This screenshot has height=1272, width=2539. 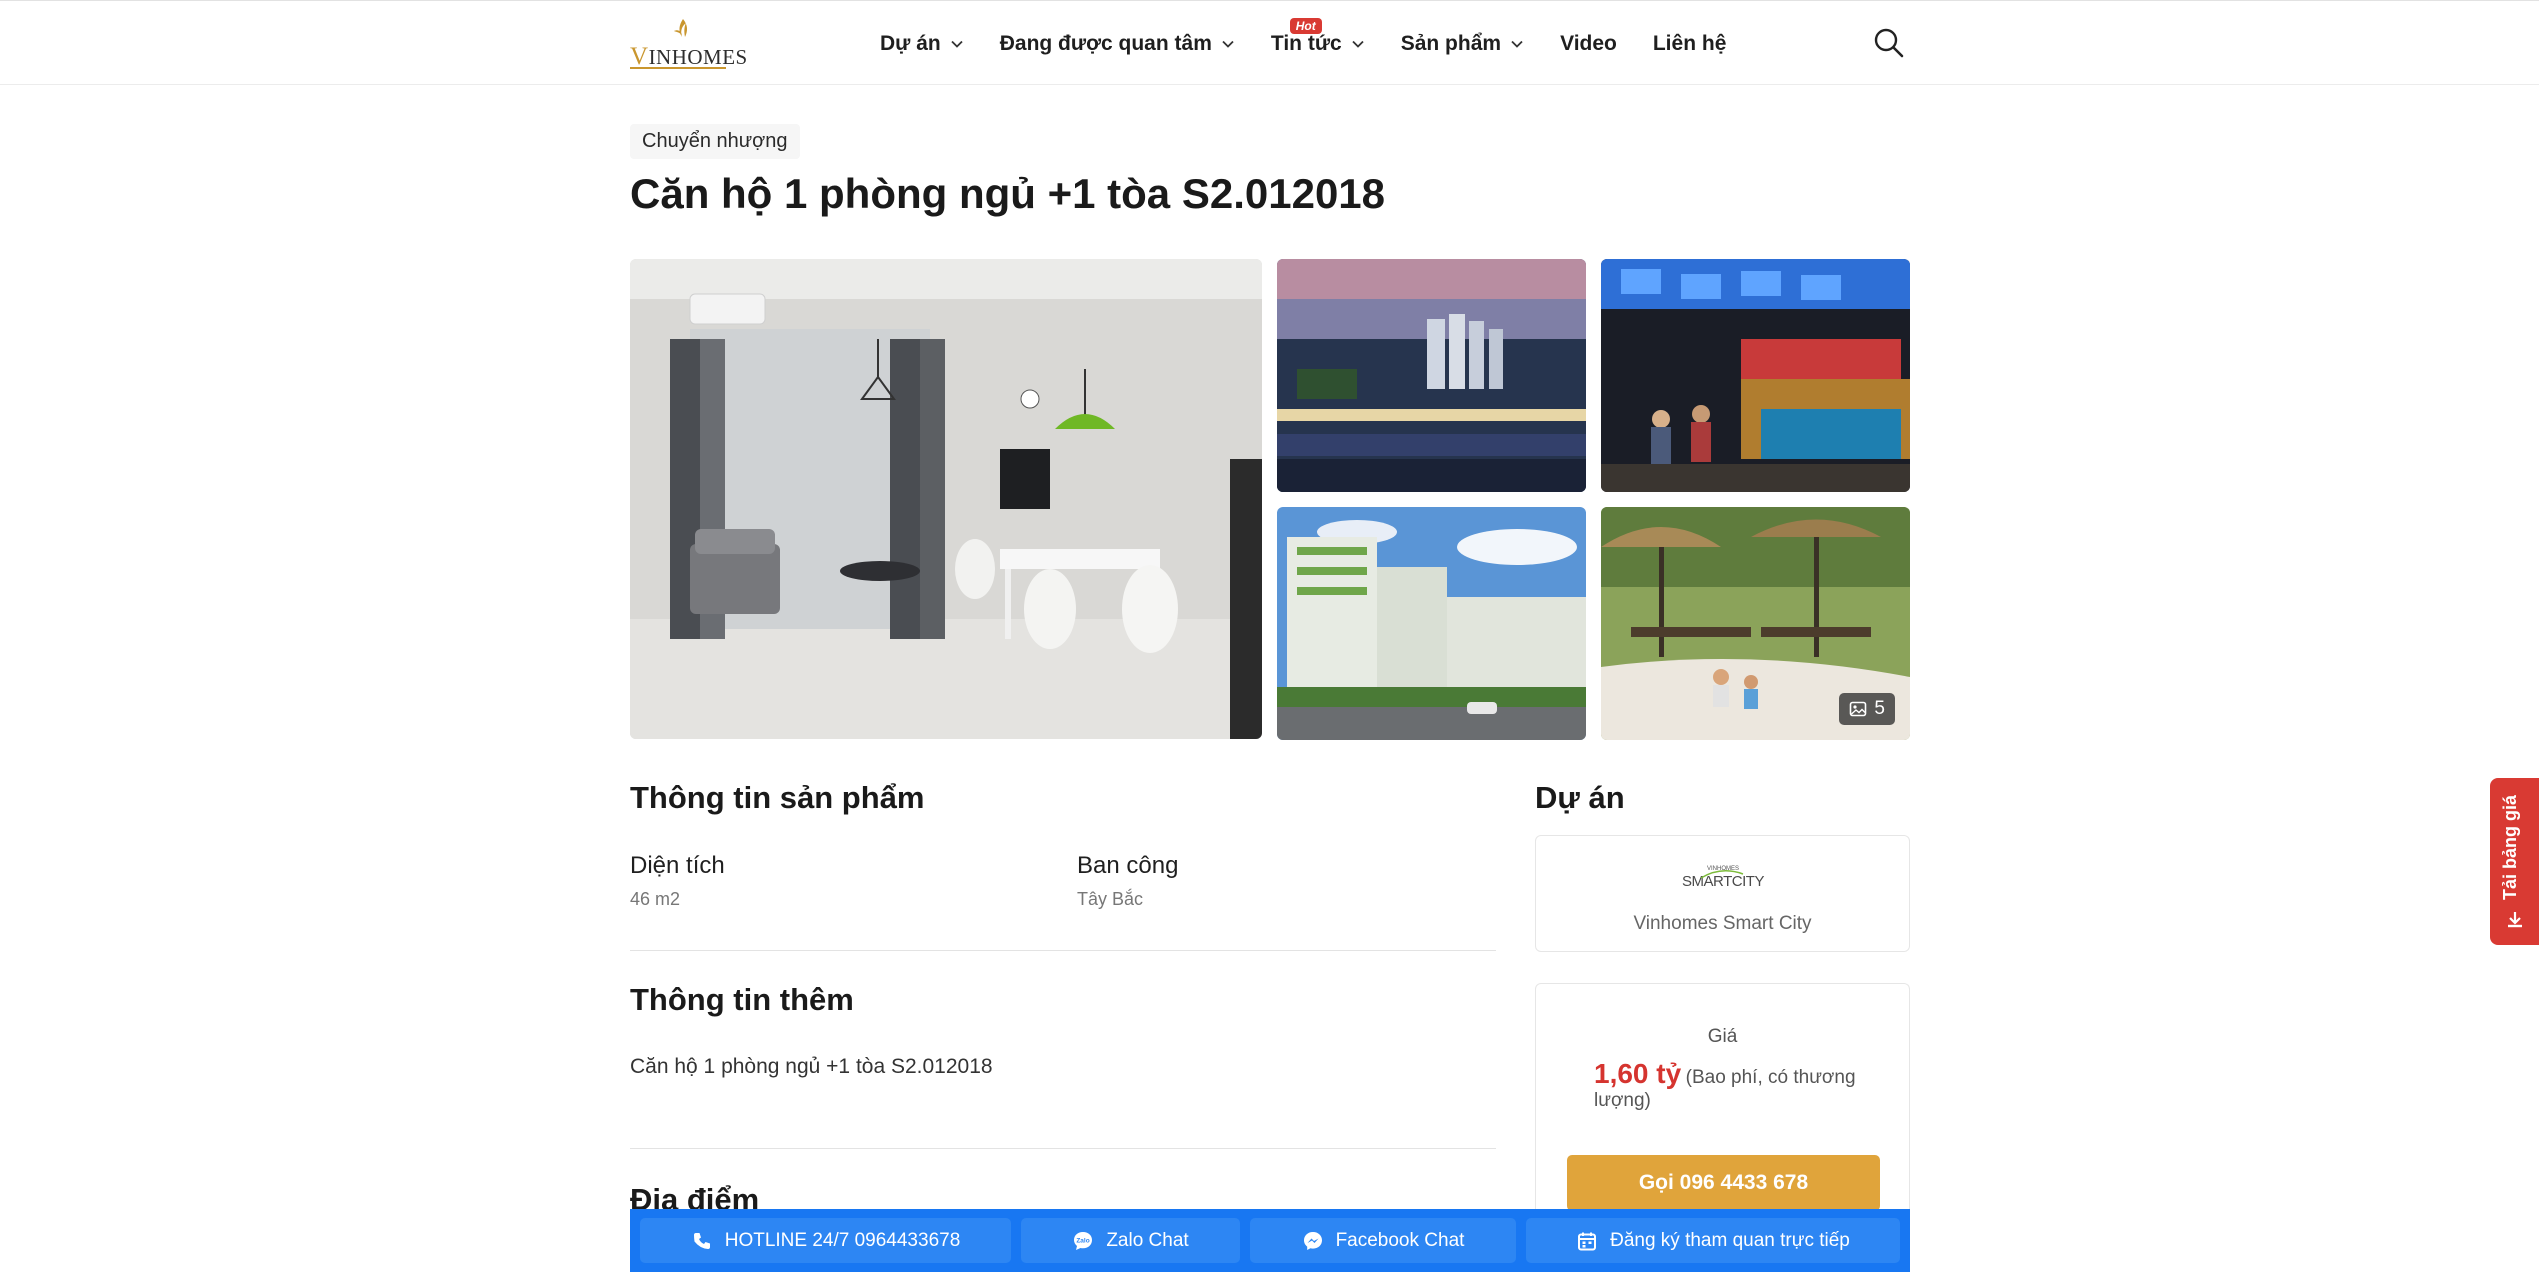 I want to click on download-price-list-tab: Tải bảng giá, so click(x=2514, y=861).